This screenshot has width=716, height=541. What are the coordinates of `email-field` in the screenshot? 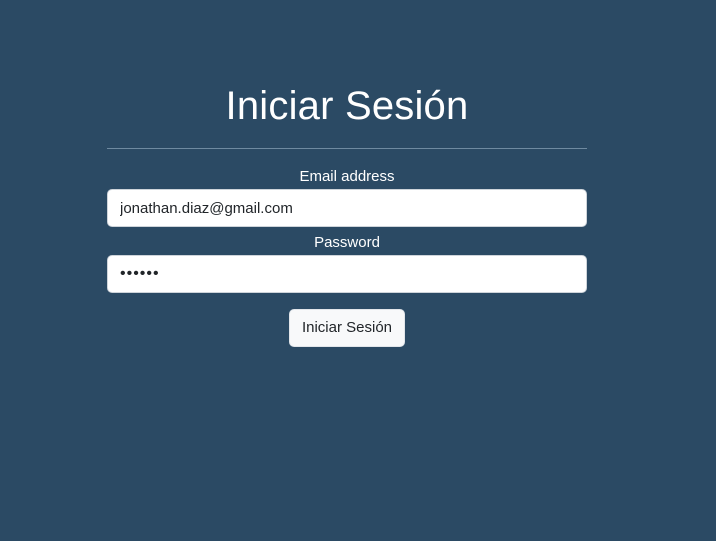 It's located at (347, 208).